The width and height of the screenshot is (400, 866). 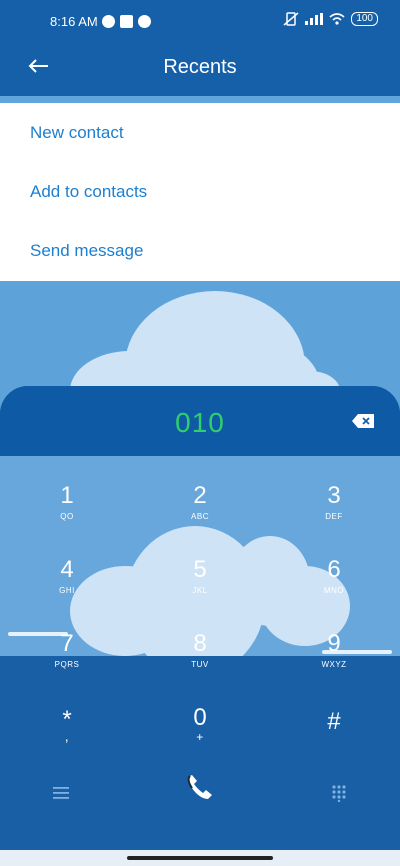 I want to click on key-1: 1 QO, so click(x=67, y=501).